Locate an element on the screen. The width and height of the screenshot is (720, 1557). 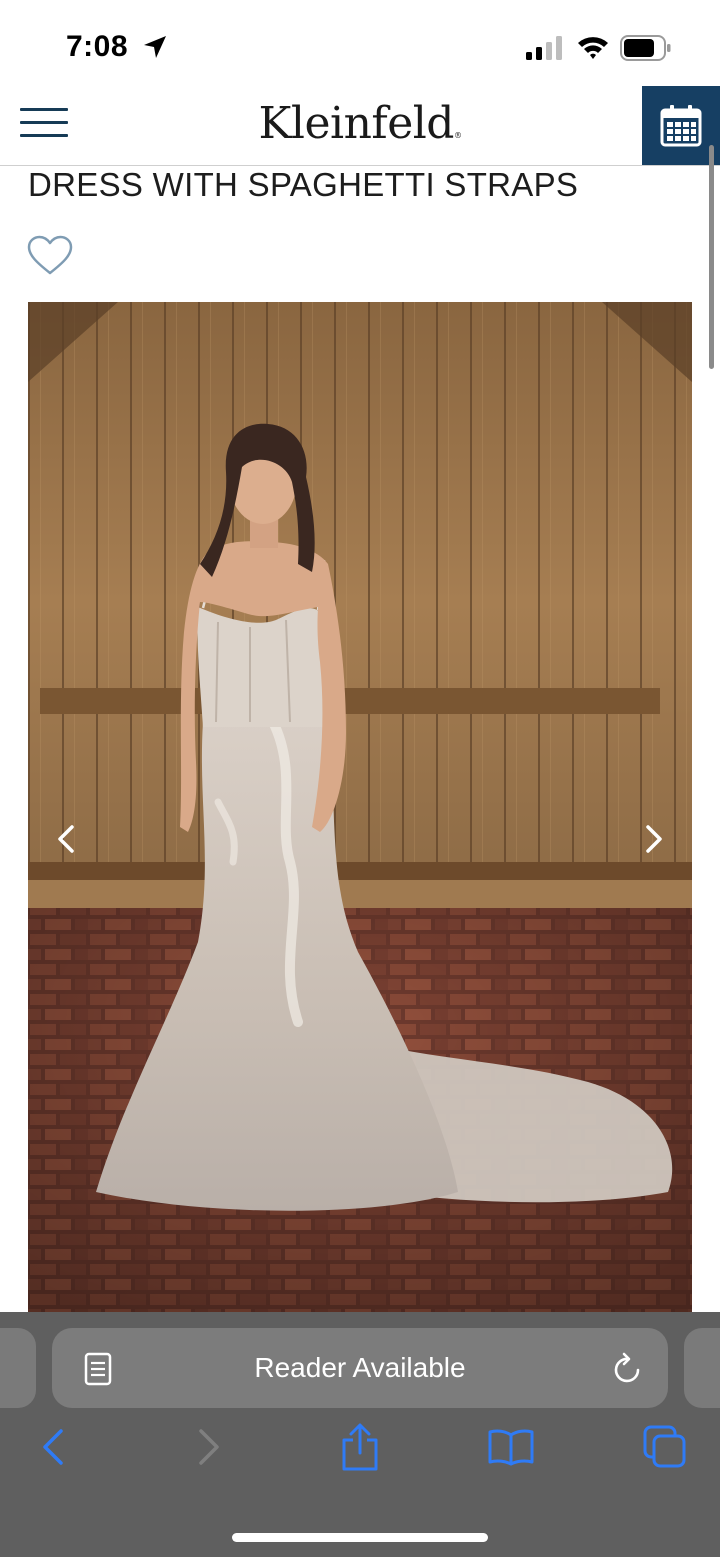
status-time: 7:08 is located at coordinates (97, 46).